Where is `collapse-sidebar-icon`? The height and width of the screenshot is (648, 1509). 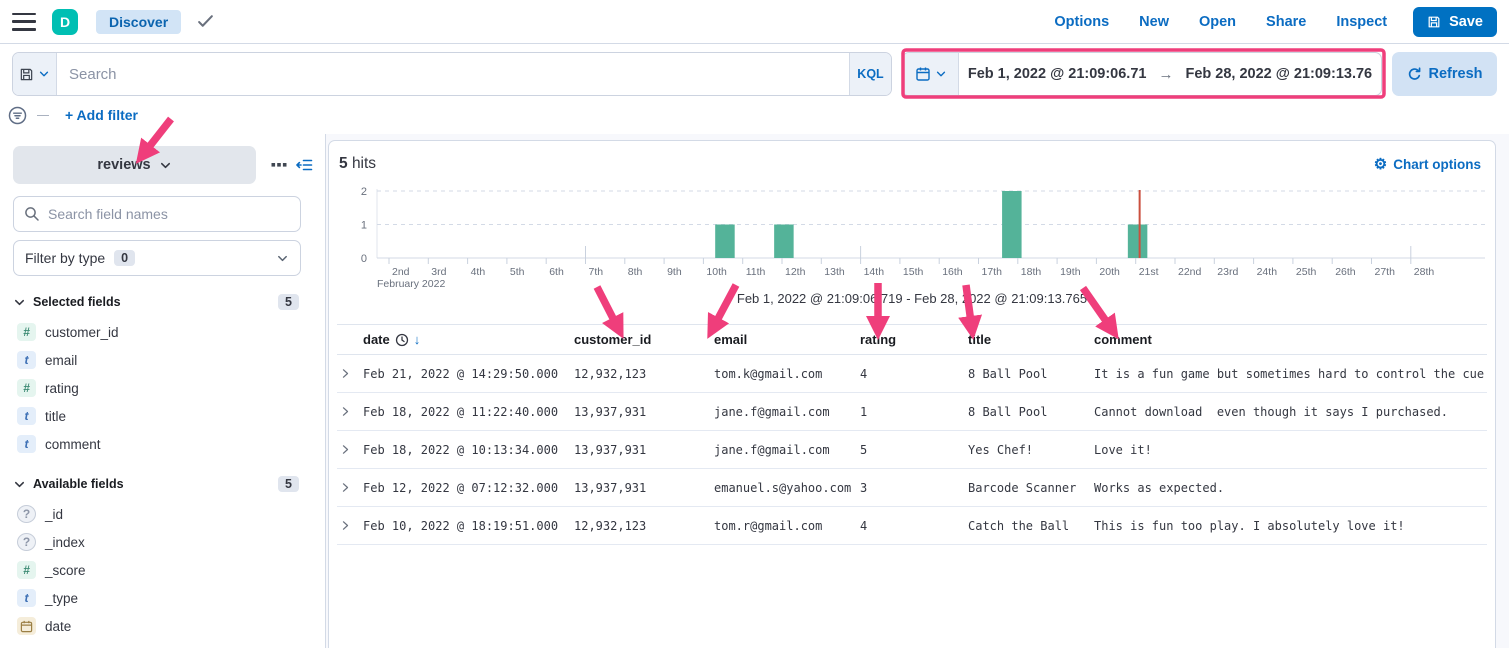 collapse-sidebar-icon is located at coordinates (304, 165).